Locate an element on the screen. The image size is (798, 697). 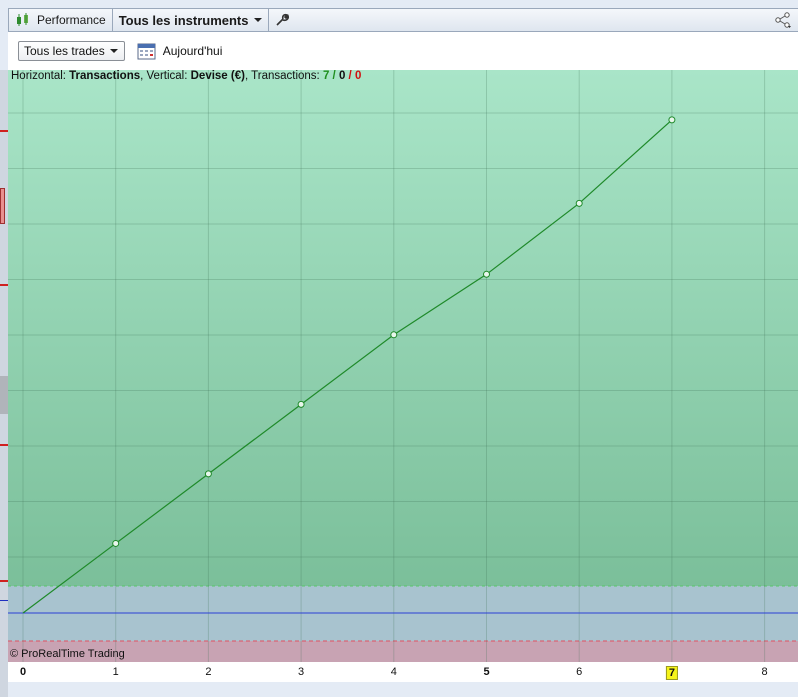
x-tick-label: 3 is located at coordinates (301, 672).